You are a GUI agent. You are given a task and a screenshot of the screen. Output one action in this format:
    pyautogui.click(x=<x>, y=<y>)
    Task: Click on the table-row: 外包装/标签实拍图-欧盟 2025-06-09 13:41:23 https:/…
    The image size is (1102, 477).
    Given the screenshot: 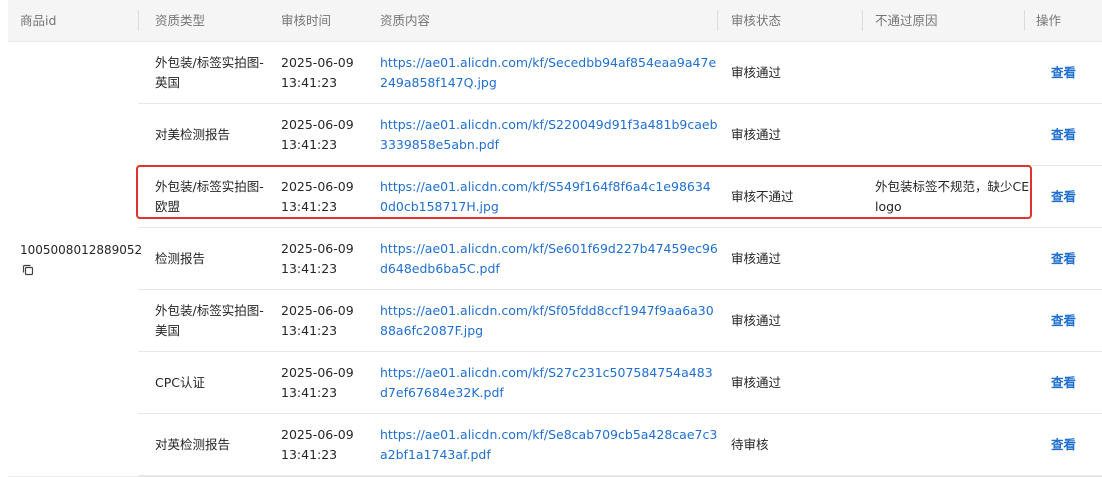 What is the action you would take?
    pyautogui.click(x=620, y=197)
    